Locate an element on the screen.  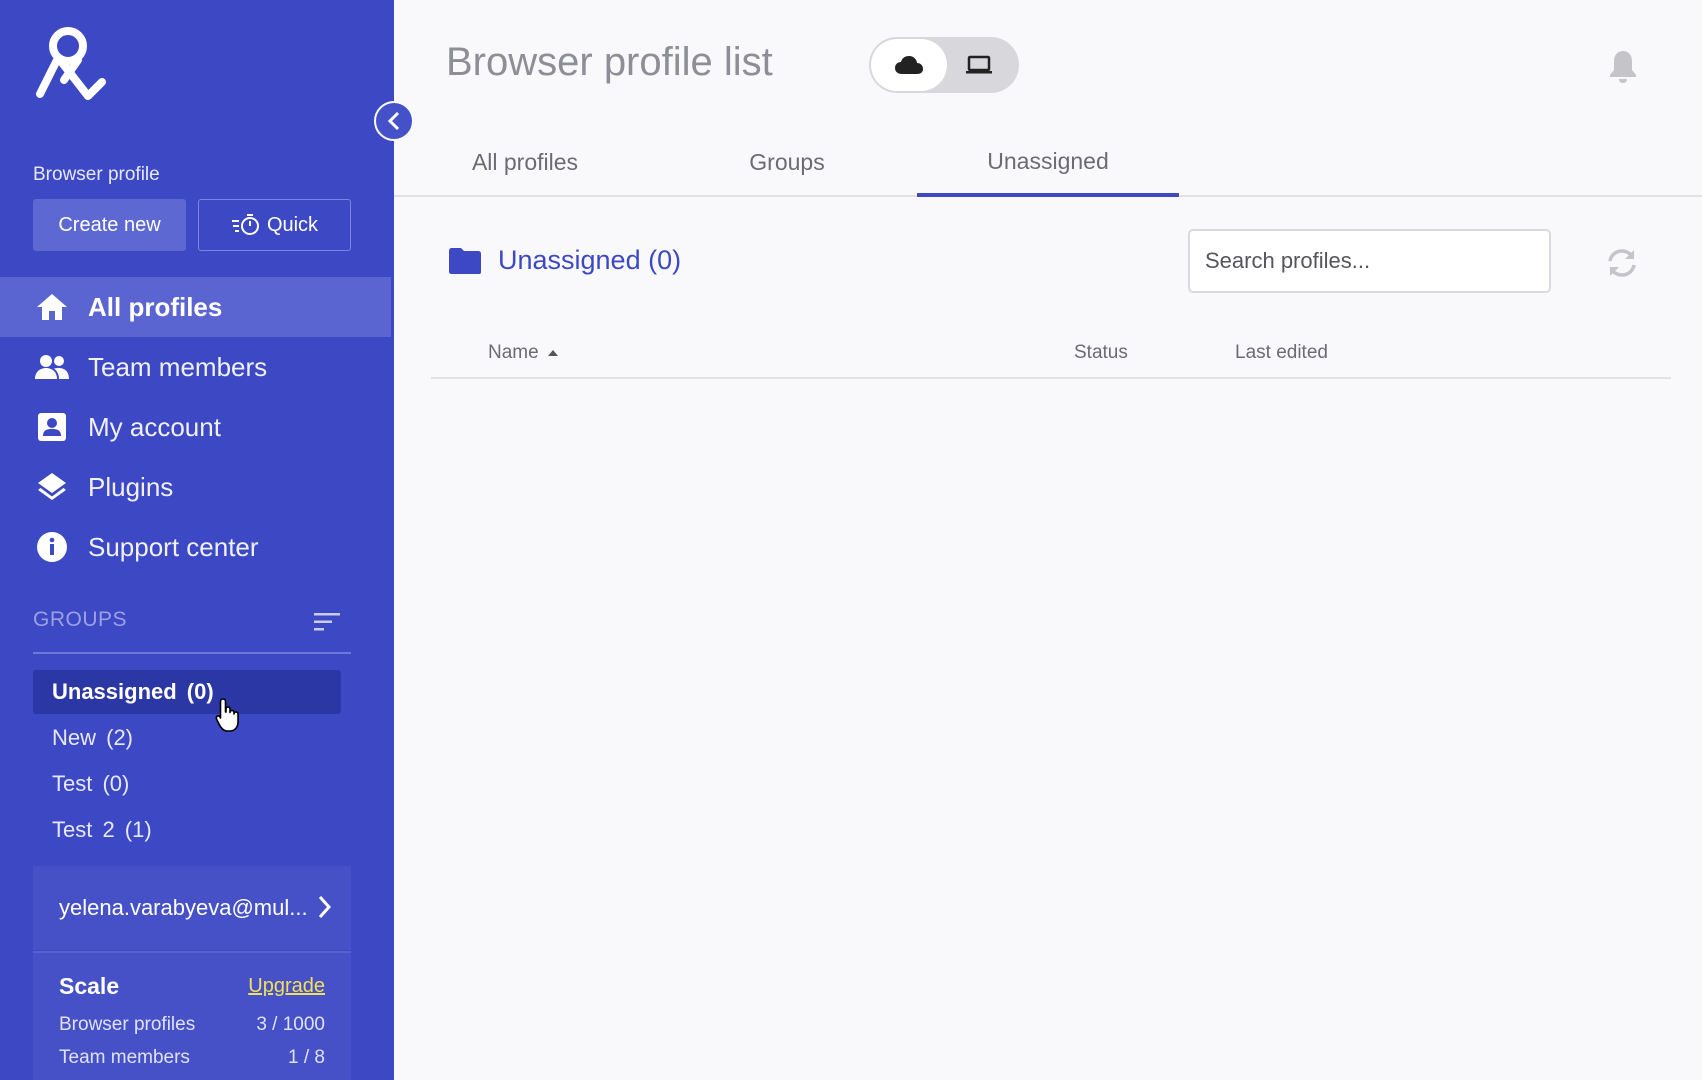
multilogin-logo-icon is located at coordinates (71, 63).